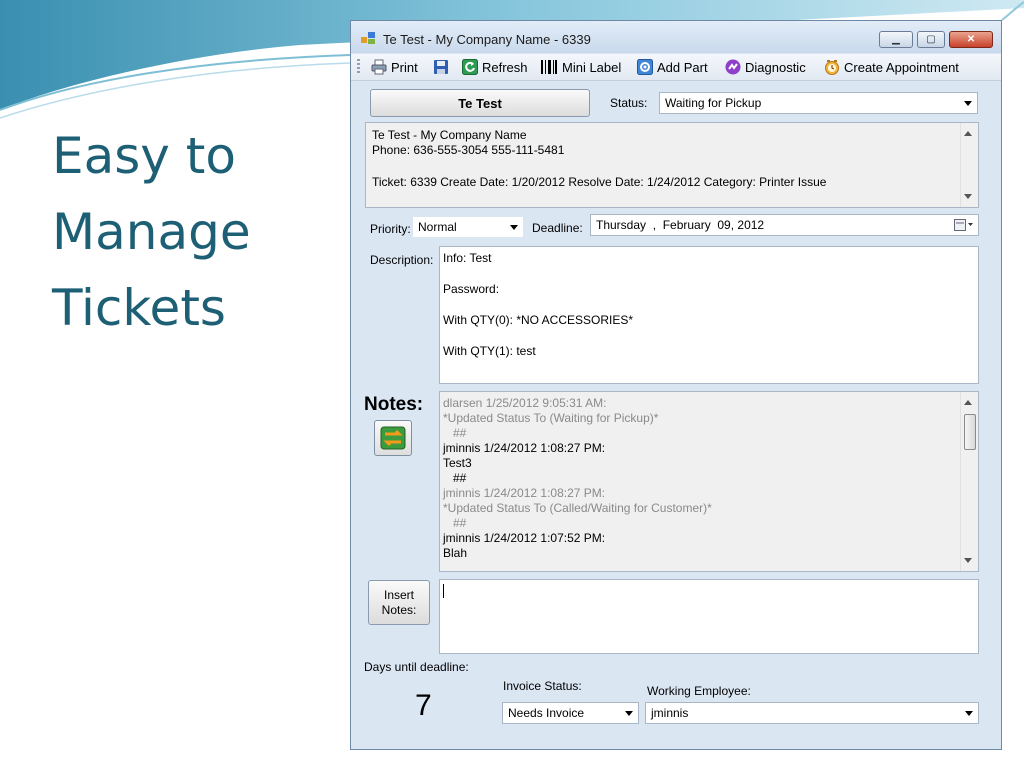 The height and width of the screenshot is (768, 1024). Describe the element at coordinates (832, 67) in the screenshot. I see `clock-icon` at that location.